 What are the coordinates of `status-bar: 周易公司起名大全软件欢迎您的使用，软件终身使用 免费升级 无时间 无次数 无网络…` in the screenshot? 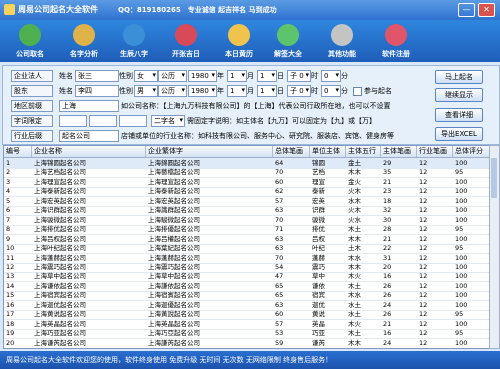 It's located at (250, 360).